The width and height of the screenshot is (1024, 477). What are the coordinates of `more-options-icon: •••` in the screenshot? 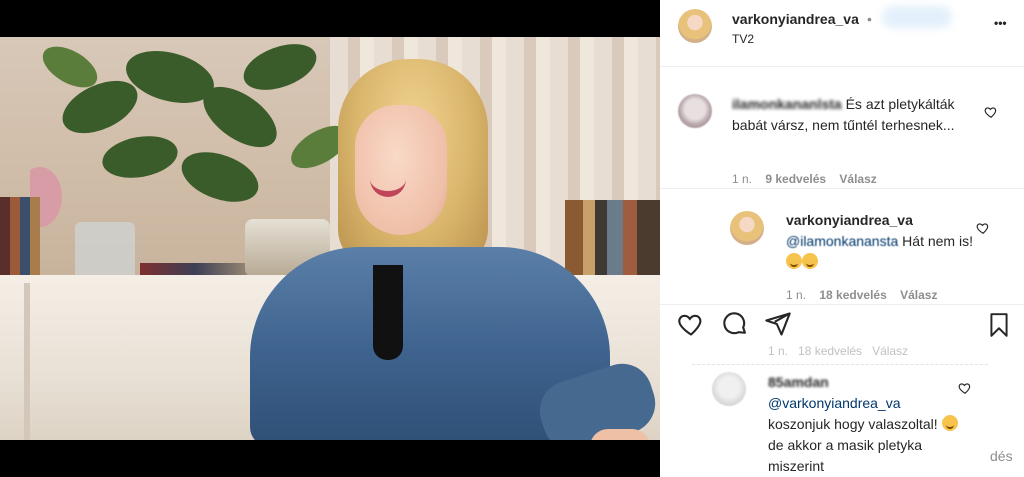 It's located at (1000, 23).